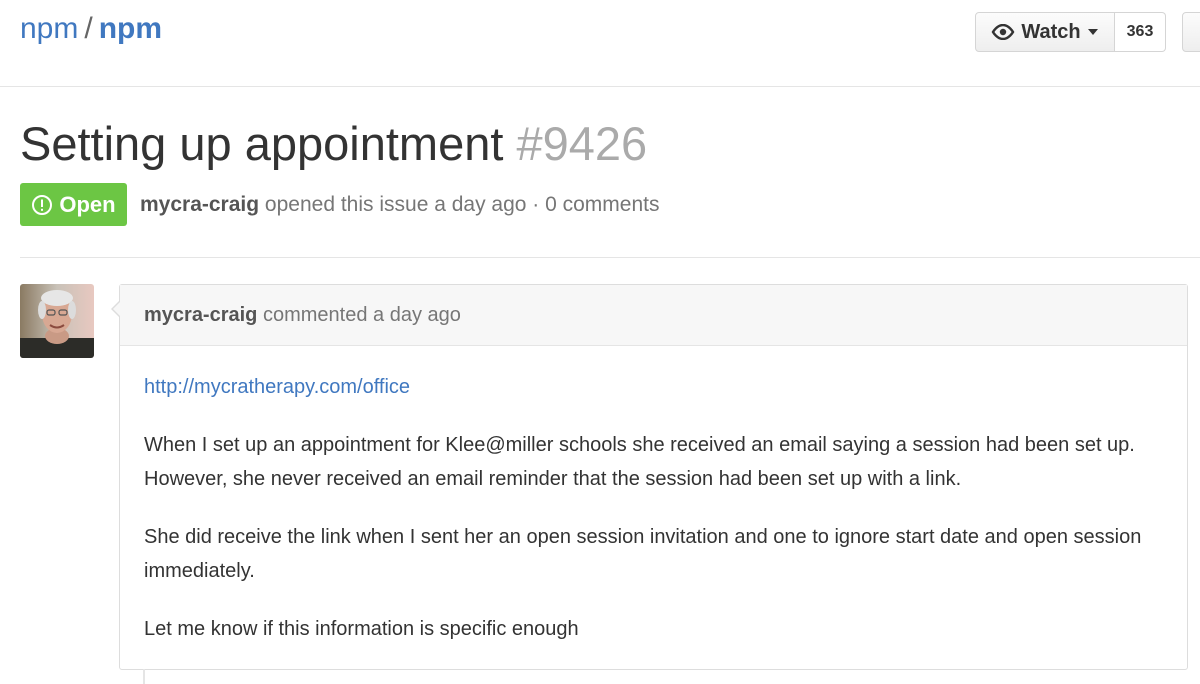 This screenshot has width=1200, height=684. Describe the element at coordinates (653, 315) in the screenshot. I see `comment-header: mycra-craig commented a day ago` at that location.